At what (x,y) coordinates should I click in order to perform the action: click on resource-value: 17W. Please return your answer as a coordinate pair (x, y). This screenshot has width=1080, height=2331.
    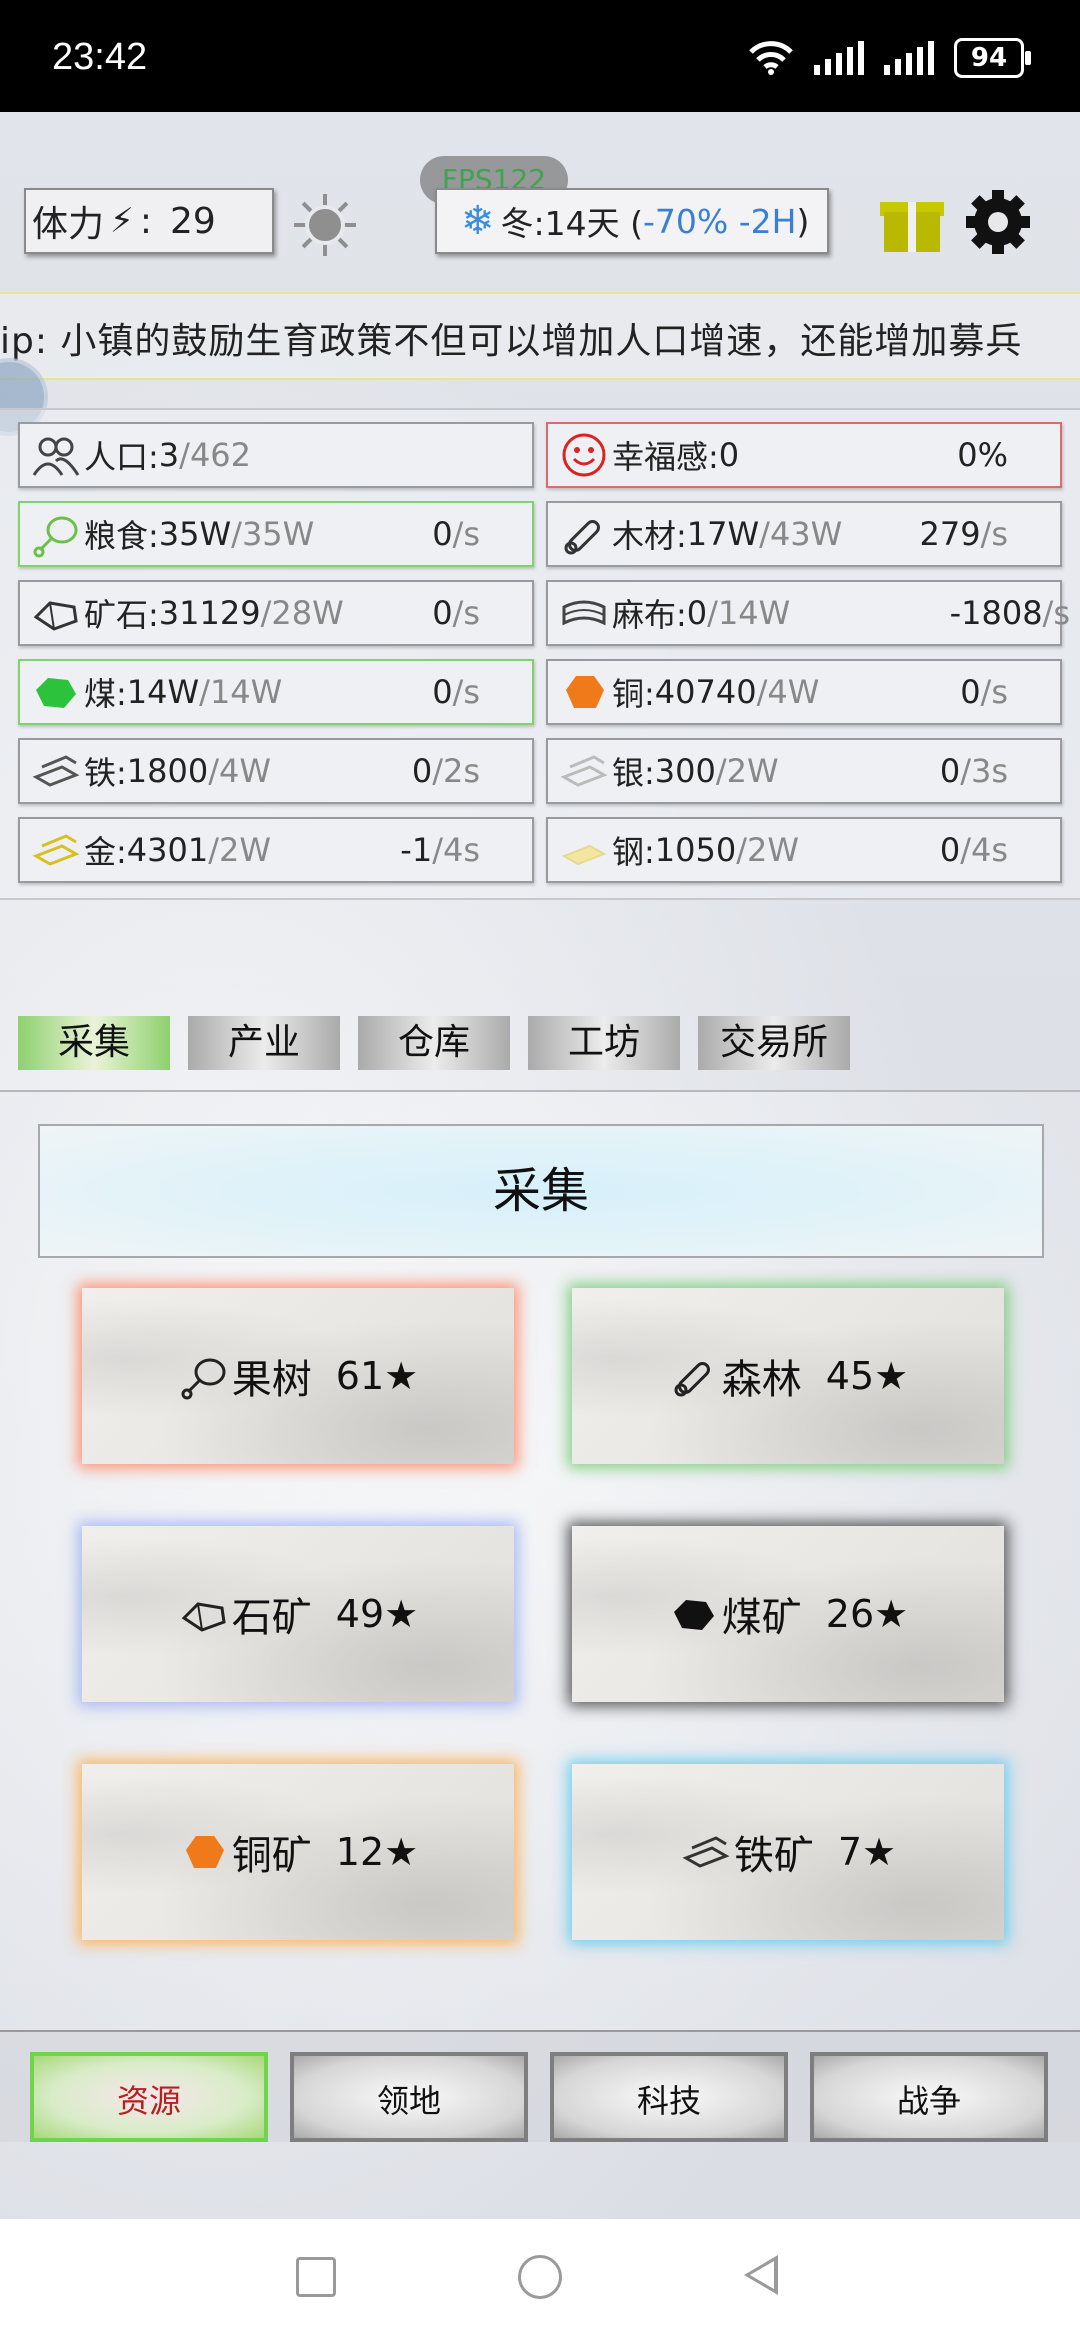
    Looking at the image, I should click on (723, 534).